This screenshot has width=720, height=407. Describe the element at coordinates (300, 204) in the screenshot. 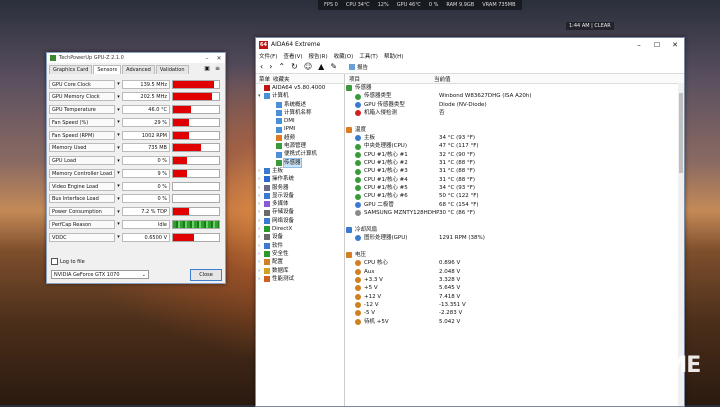

I see `tree-item: › 多媒体` at that location.